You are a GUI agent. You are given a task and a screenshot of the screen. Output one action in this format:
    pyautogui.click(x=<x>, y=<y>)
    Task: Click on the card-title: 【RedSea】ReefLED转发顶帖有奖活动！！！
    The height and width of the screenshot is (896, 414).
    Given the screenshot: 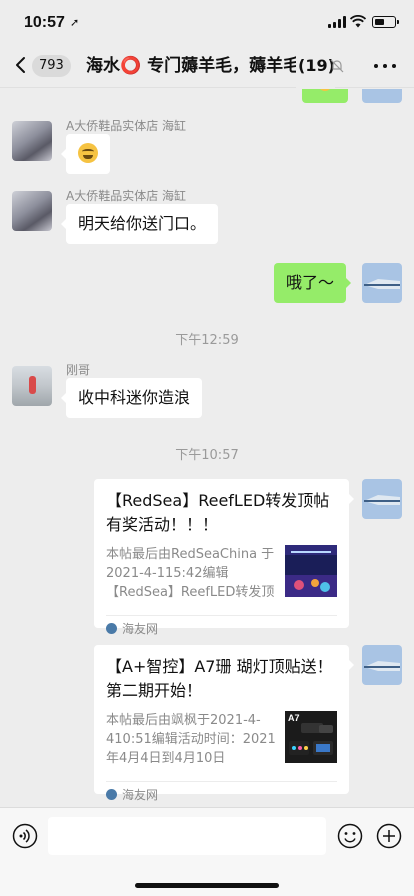 What is the action you would take?
    pyautogui.click(x=218, y=512)
    